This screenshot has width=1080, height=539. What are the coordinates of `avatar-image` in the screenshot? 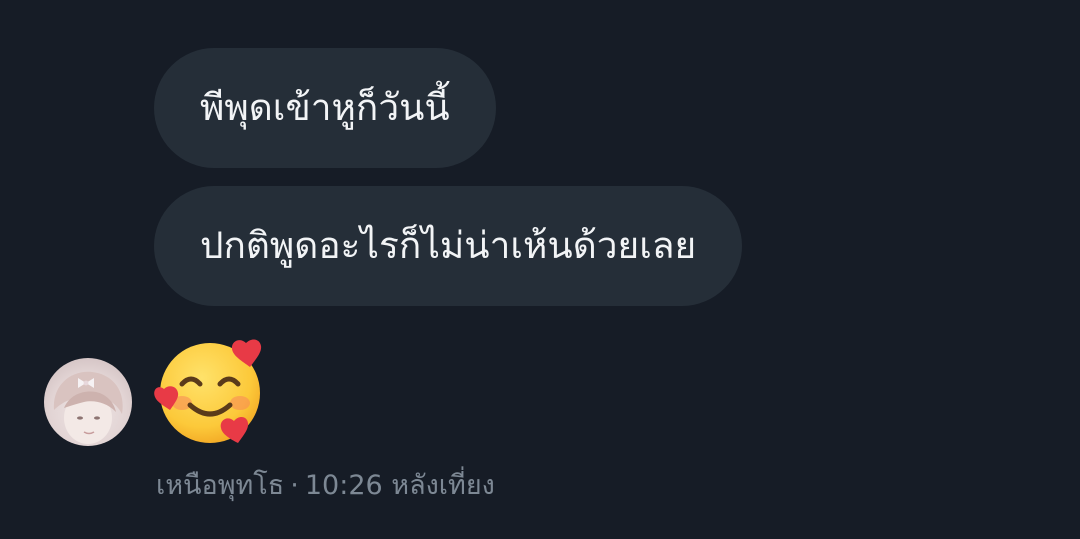 It's located at (88, 407).